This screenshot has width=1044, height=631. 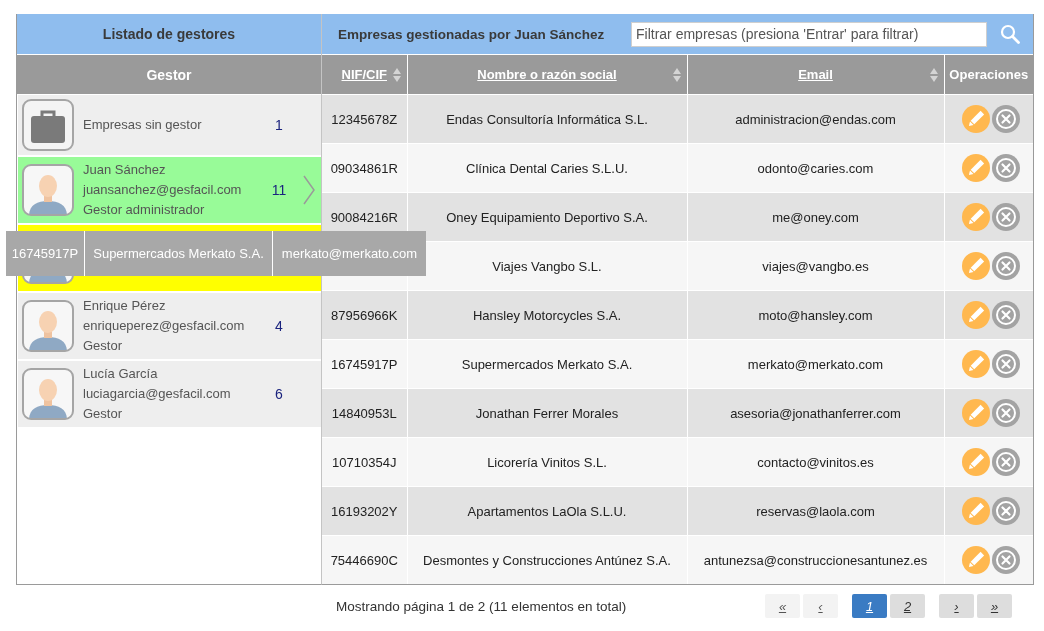 What do you see at coordinates (809, 34) in the screenshot?
I see `filter-field: Filtrar empresas (presiona 'Entrar' para filtrar)` at bounding box center [809, 34].